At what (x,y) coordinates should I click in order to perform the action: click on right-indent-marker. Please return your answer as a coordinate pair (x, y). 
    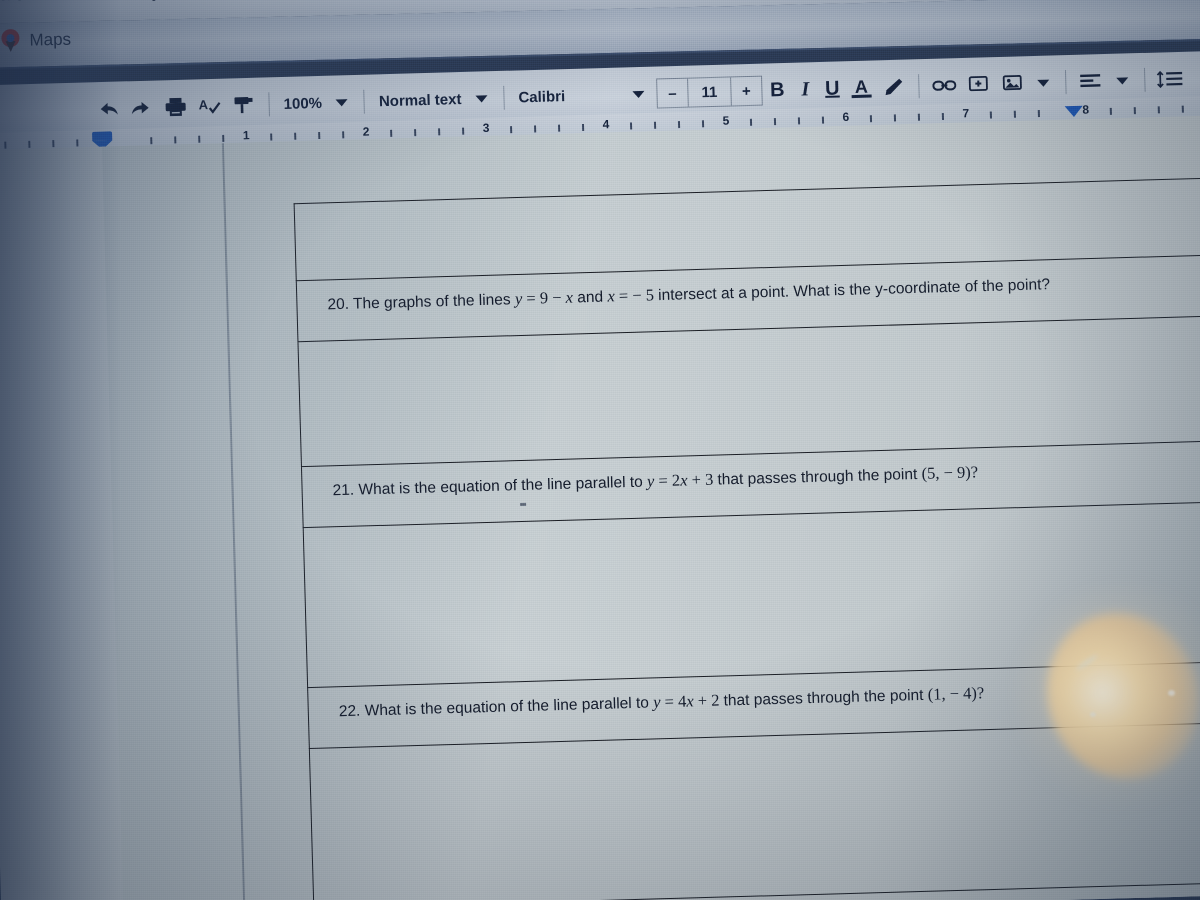
    Looking at the image, I should click on (1073, 111).